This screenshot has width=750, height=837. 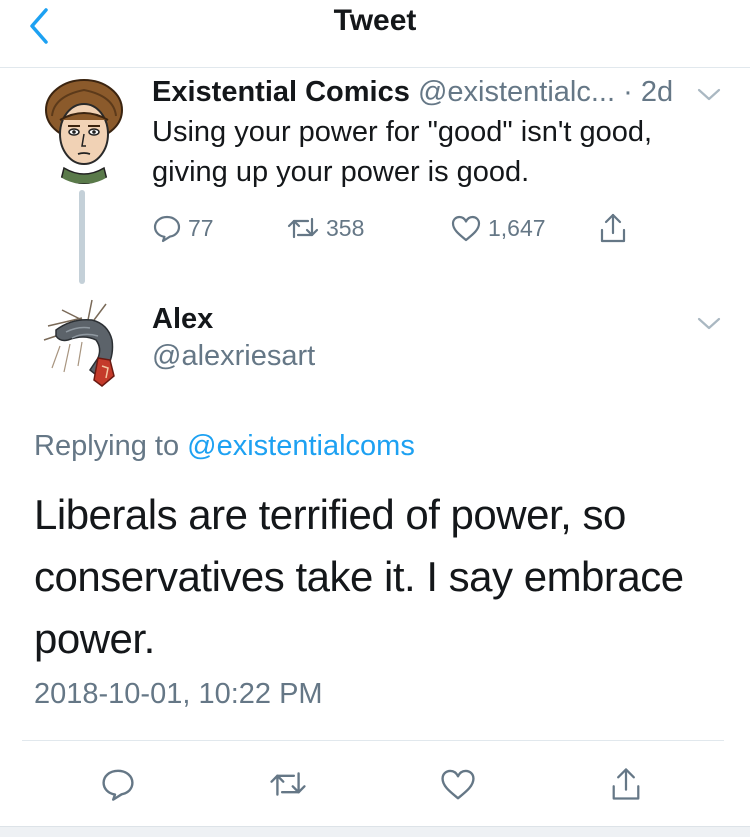 I want to click on parent-retweet-count: 358, so click(x=345, y=227).